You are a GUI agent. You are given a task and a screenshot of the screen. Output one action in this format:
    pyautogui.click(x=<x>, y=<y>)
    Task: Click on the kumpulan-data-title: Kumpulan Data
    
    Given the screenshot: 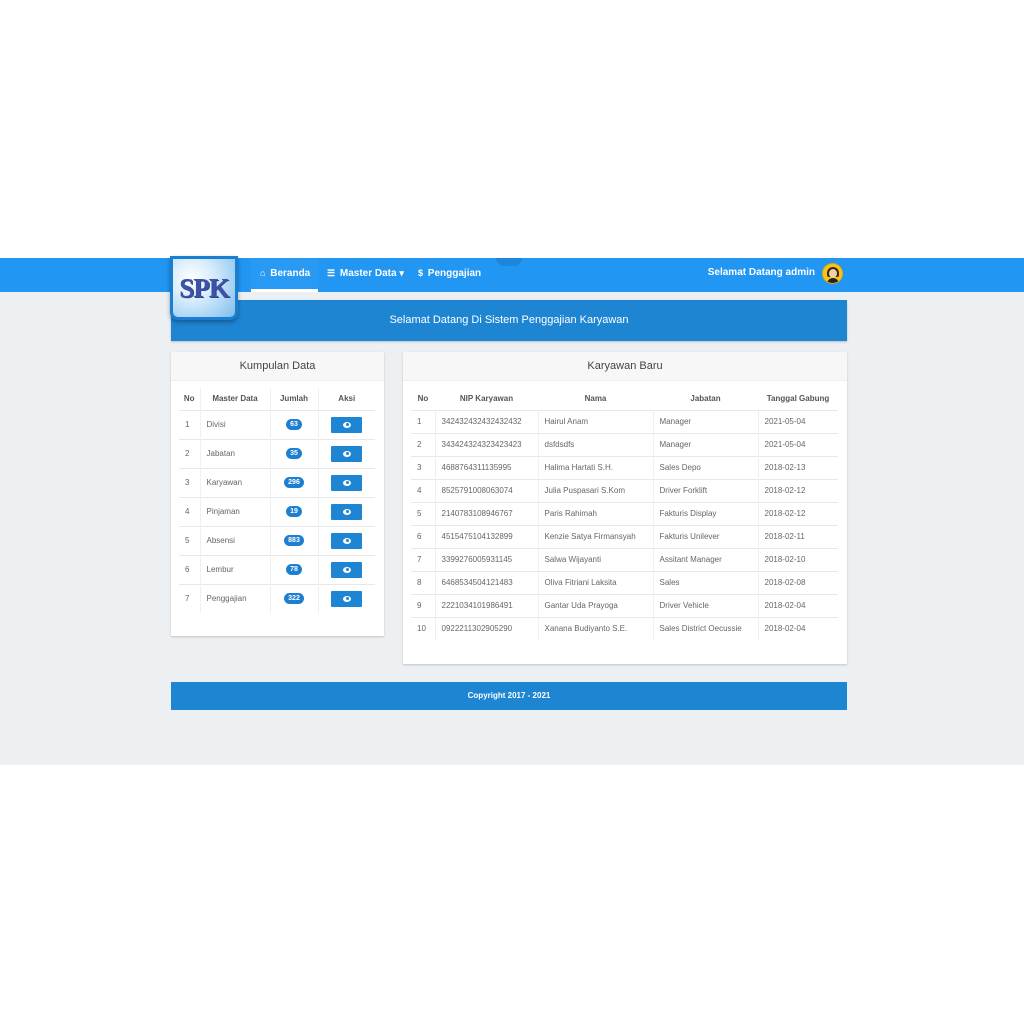 What is the action you would take?
    pyautogui.click(x=277, y=366)
    